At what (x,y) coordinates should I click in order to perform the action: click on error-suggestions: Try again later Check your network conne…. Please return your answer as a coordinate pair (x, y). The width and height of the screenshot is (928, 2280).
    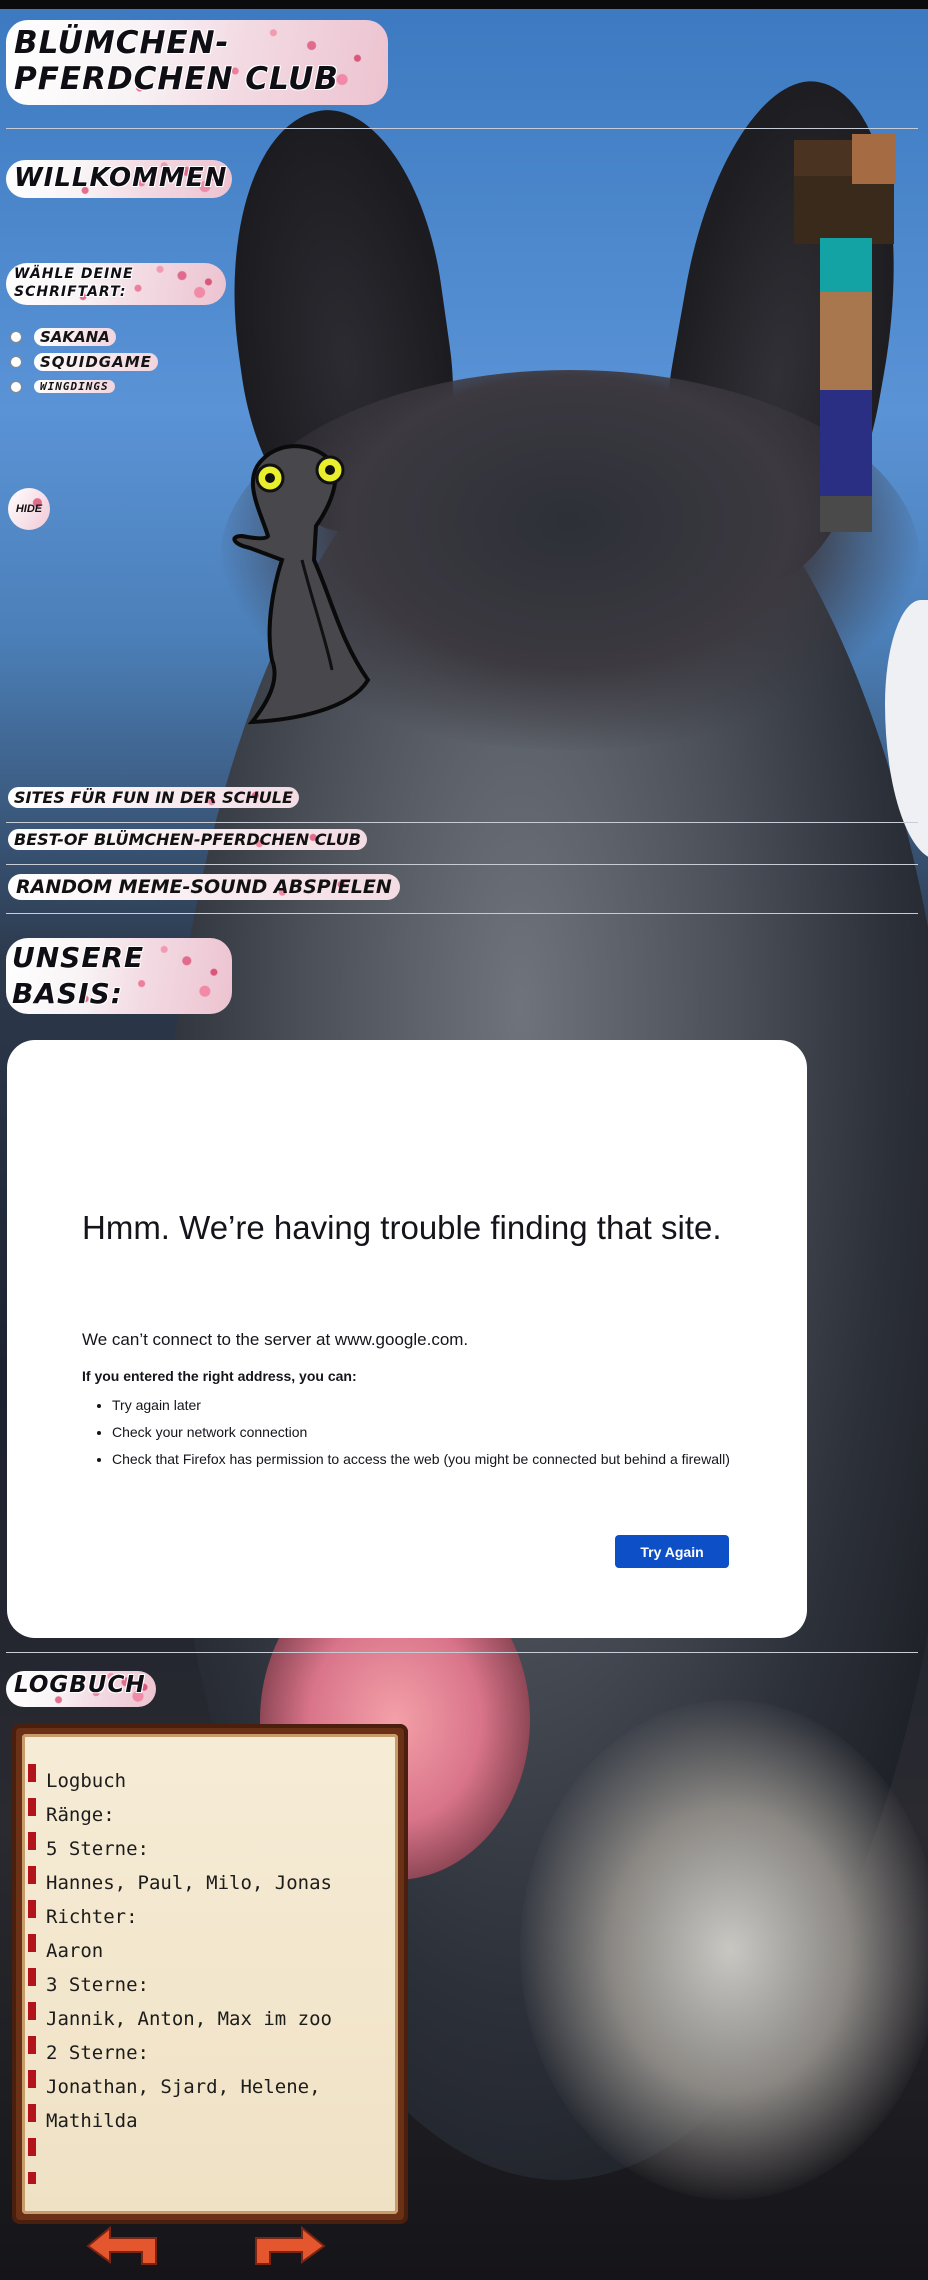
    Looking at the image, I should click on (427, 1436).